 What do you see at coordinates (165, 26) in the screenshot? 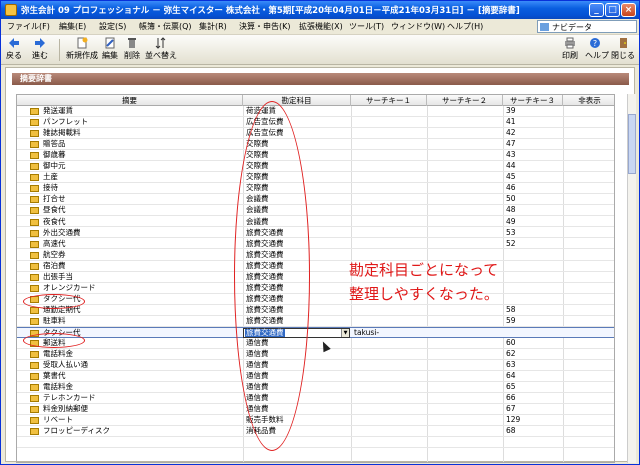
I see `menu-books: 帳簿・伝票(Q)` at bounding box center [165, 26].